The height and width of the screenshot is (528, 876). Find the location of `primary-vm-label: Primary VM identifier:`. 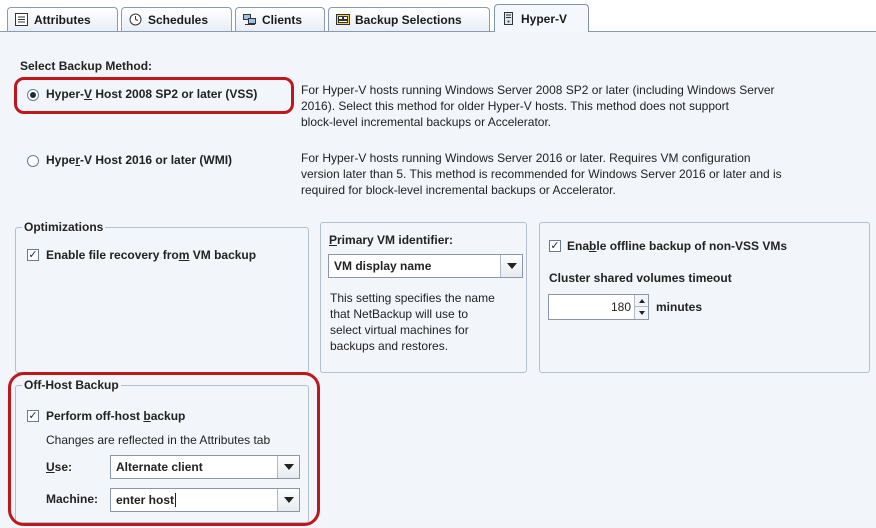

primary-vm-label: Primary VM identifier: is located at coordinates (391, 240).